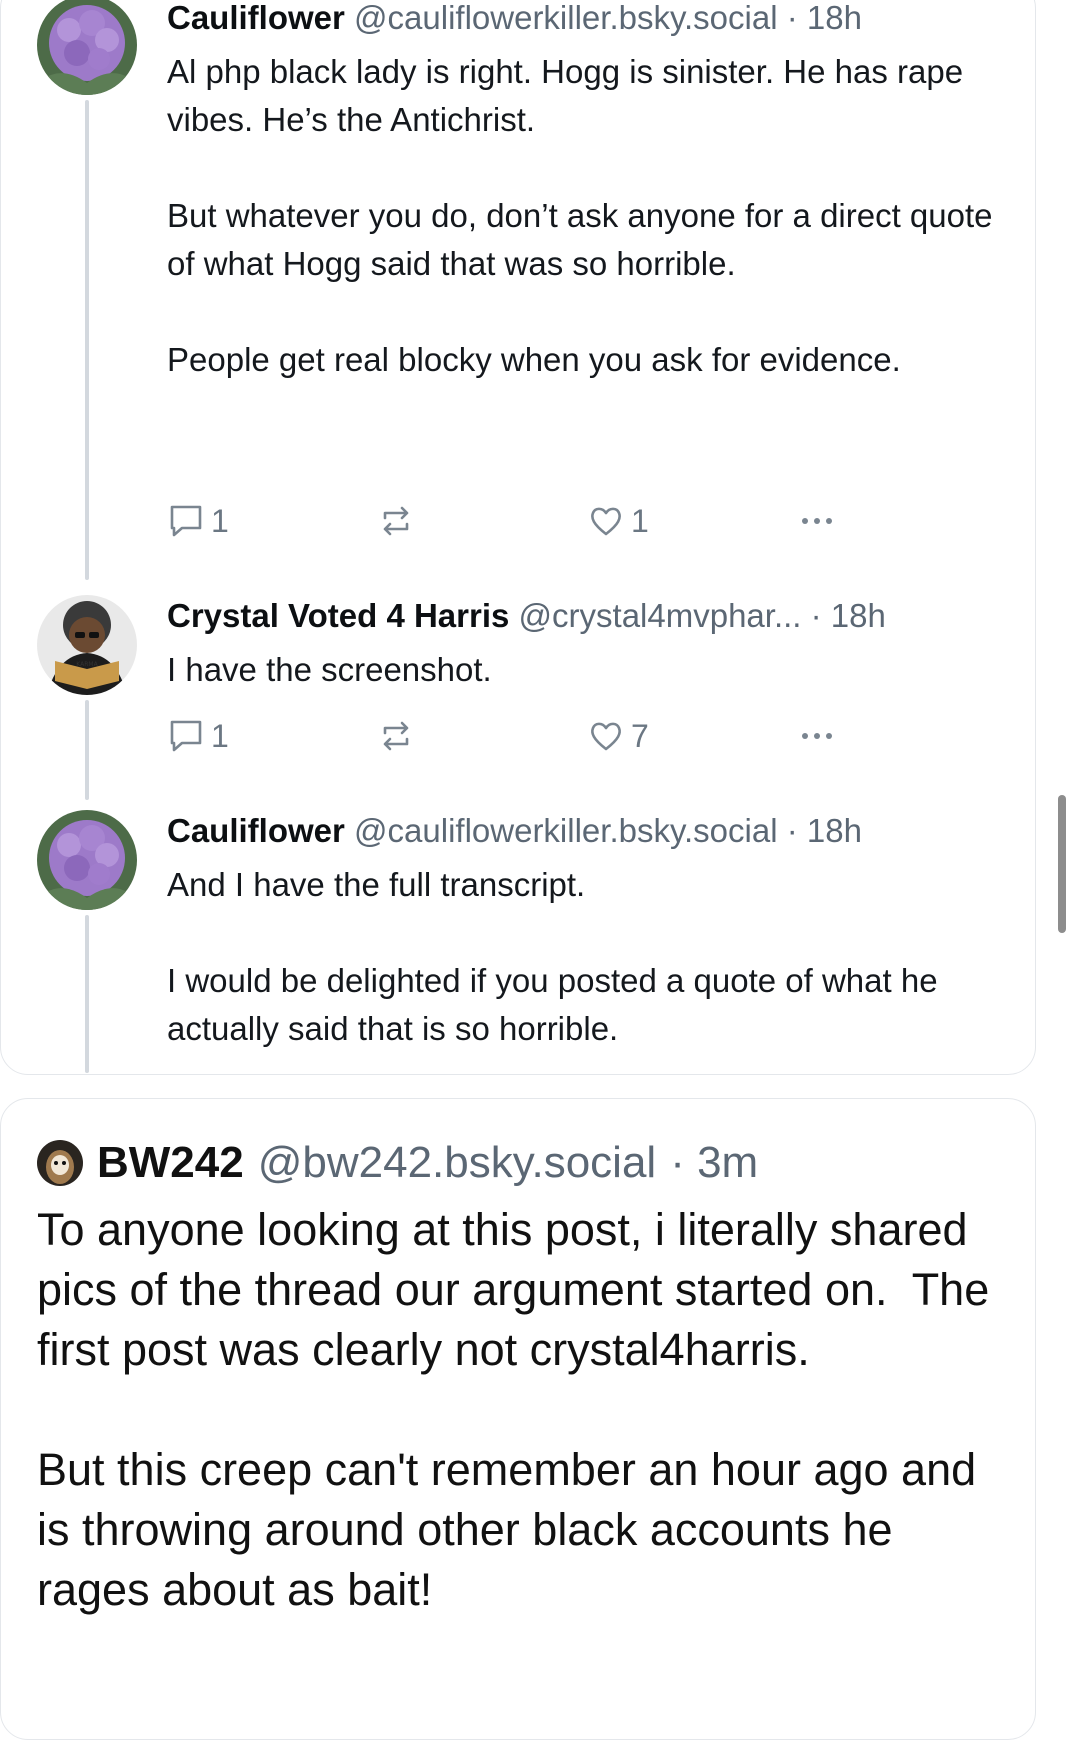  I want to click on avatar: KARMA, so click(87, 645).